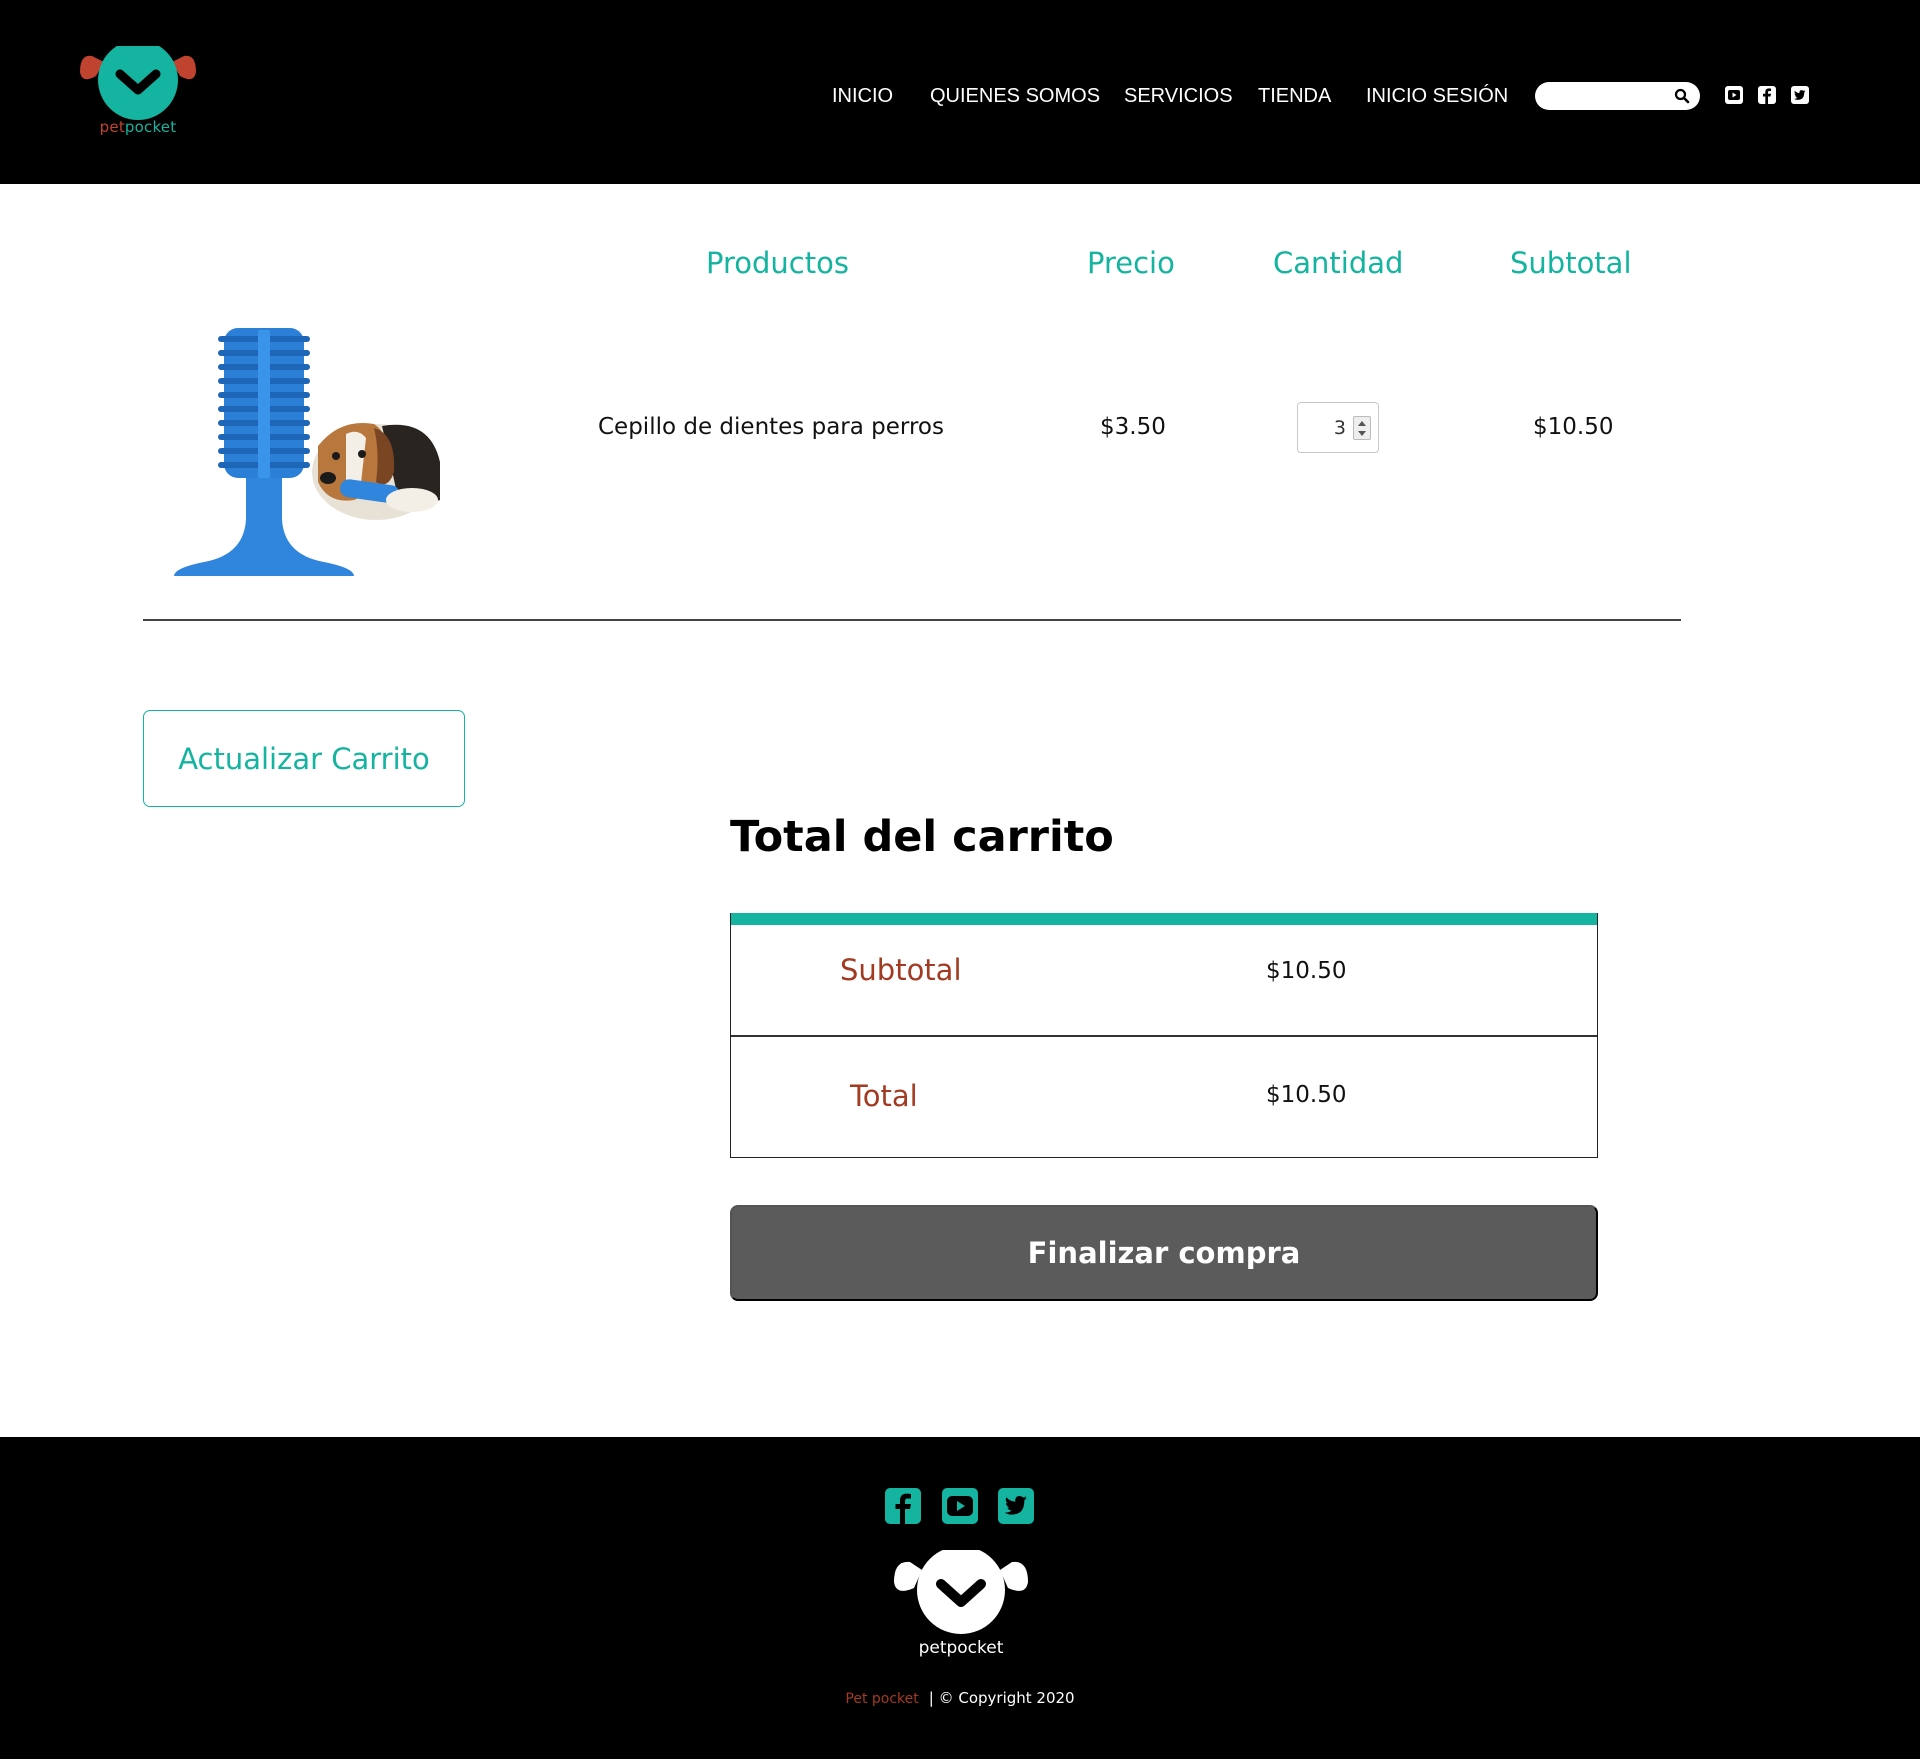 The width and height of the screenshot is (1920, 1759). Describe the element at coordinates (304, 451) in the screenshot. I see `product-image` at that location.